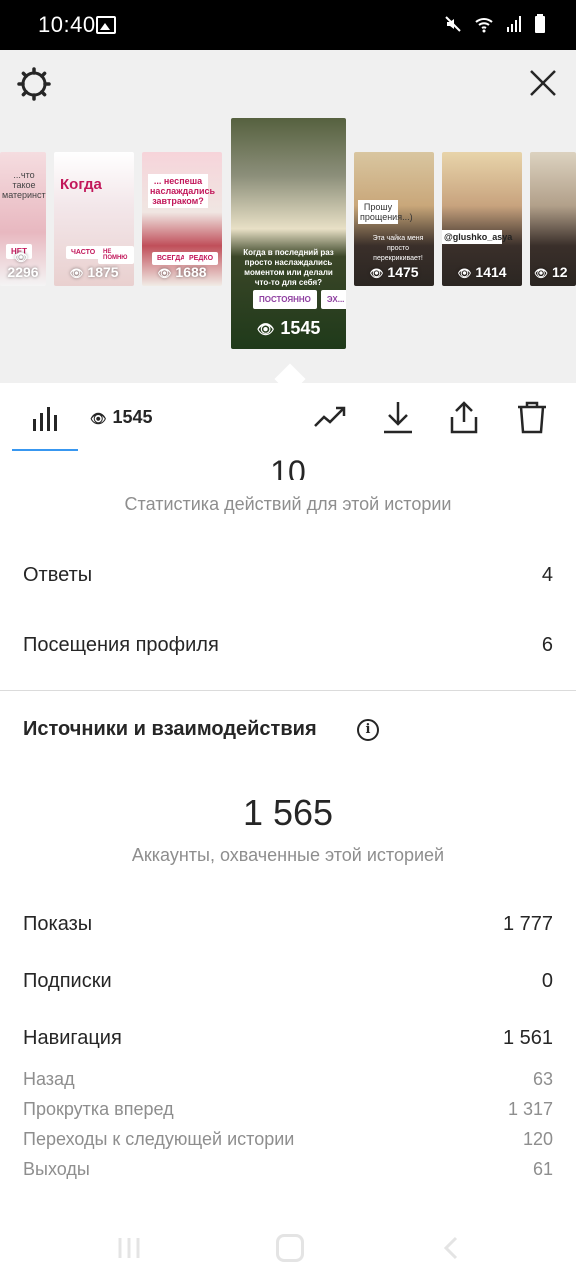  Describe the element at coordinates (288, 504) in the screenshot. I see `interactions-caption: Статистика действий для этой истории` at that location.